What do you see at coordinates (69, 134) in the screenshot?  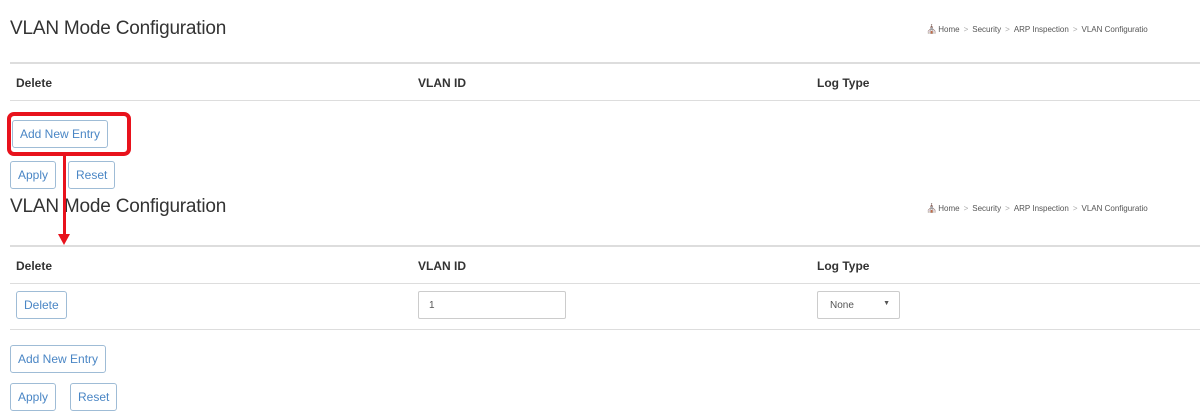 I see `annotation-highlight-box` at bounding box center [69, 134].